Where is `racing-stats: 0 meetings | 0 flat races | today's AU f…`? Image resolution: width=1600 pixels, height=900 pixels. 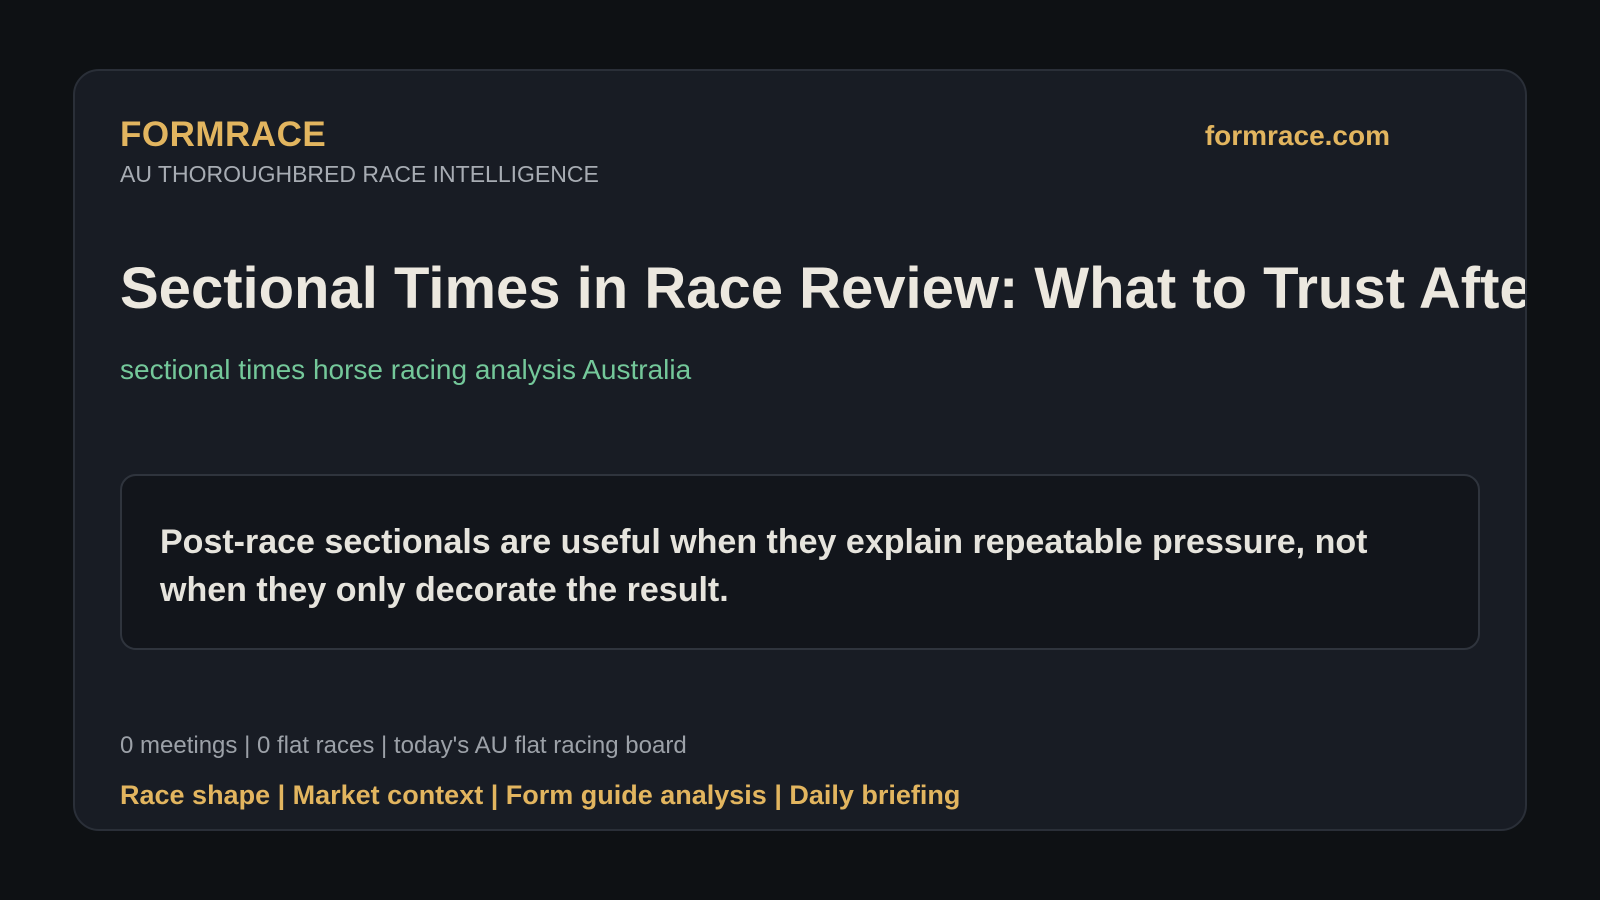
racing-stats: 0 meetings | 0 flat races | today's AU f… is located at coordinates (403, 745).